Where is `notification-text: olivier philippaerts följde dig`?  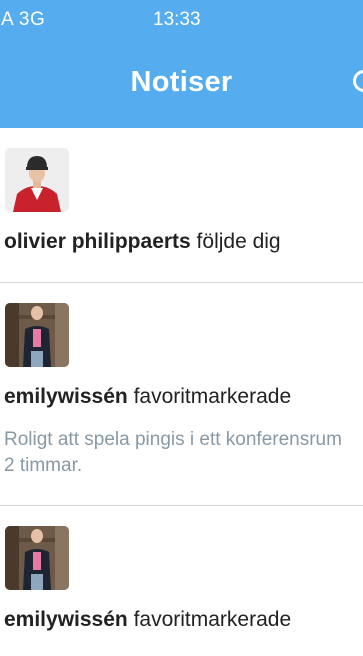 notification-text: olivier philippaerts följde dig is located at coordinates (142, 242).